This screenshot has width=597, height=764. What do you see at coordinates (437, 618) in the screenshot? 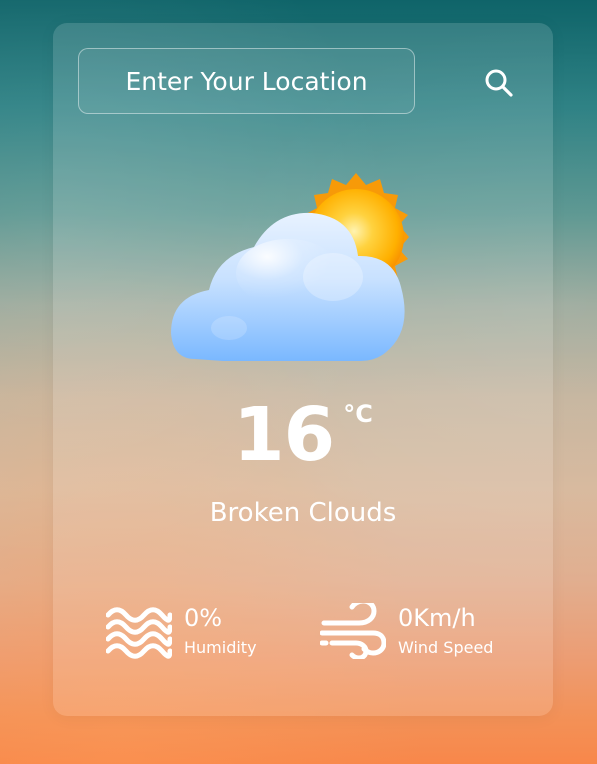
I see `wind-value: 0Km/h` at bounding box center [437, 618].